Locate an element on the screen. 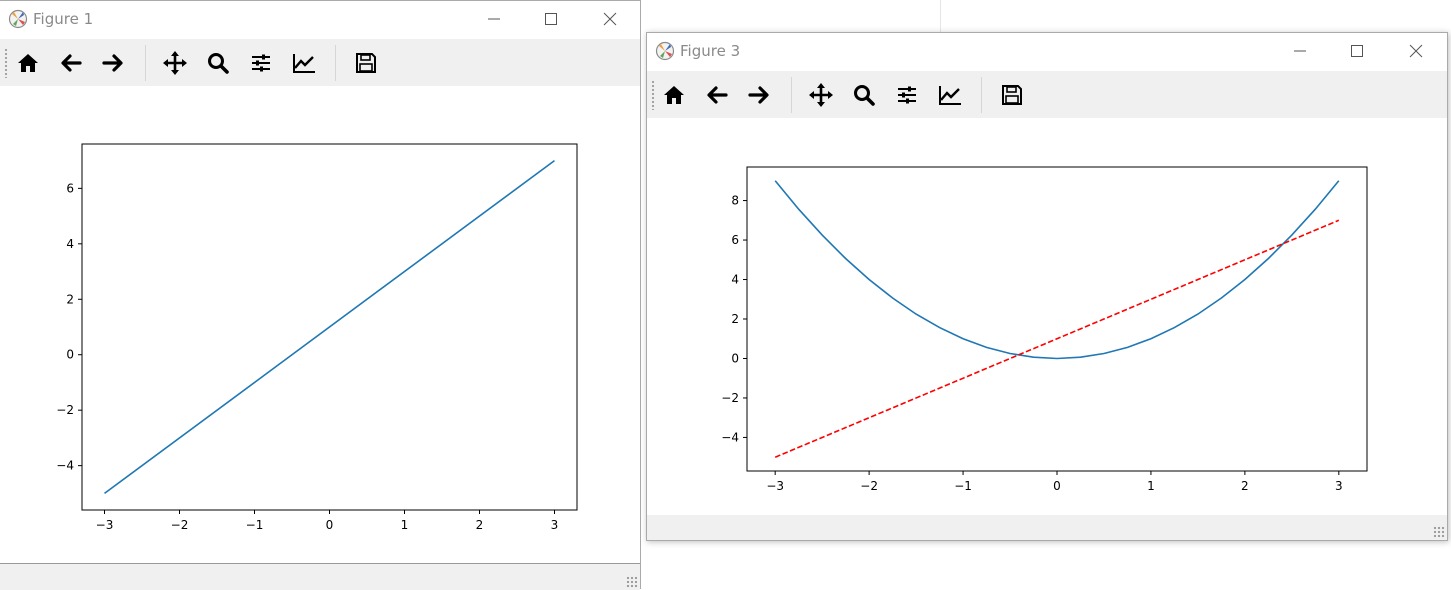 This screenshot has width=1451, height=590. title-bar: Figure 1 is located at coordinates (320, 19).